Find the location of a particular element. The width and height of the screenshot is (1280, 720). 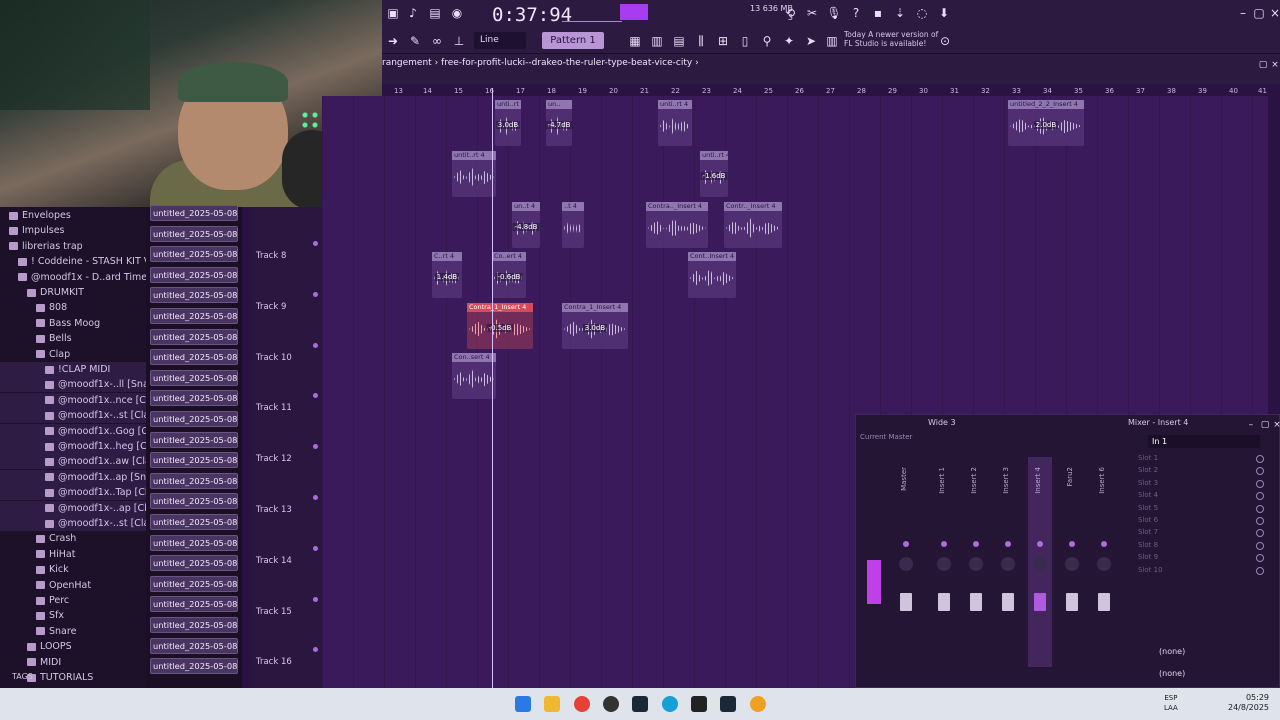

song-time-display: 0:37:94 is located at coordinates (532, 15).